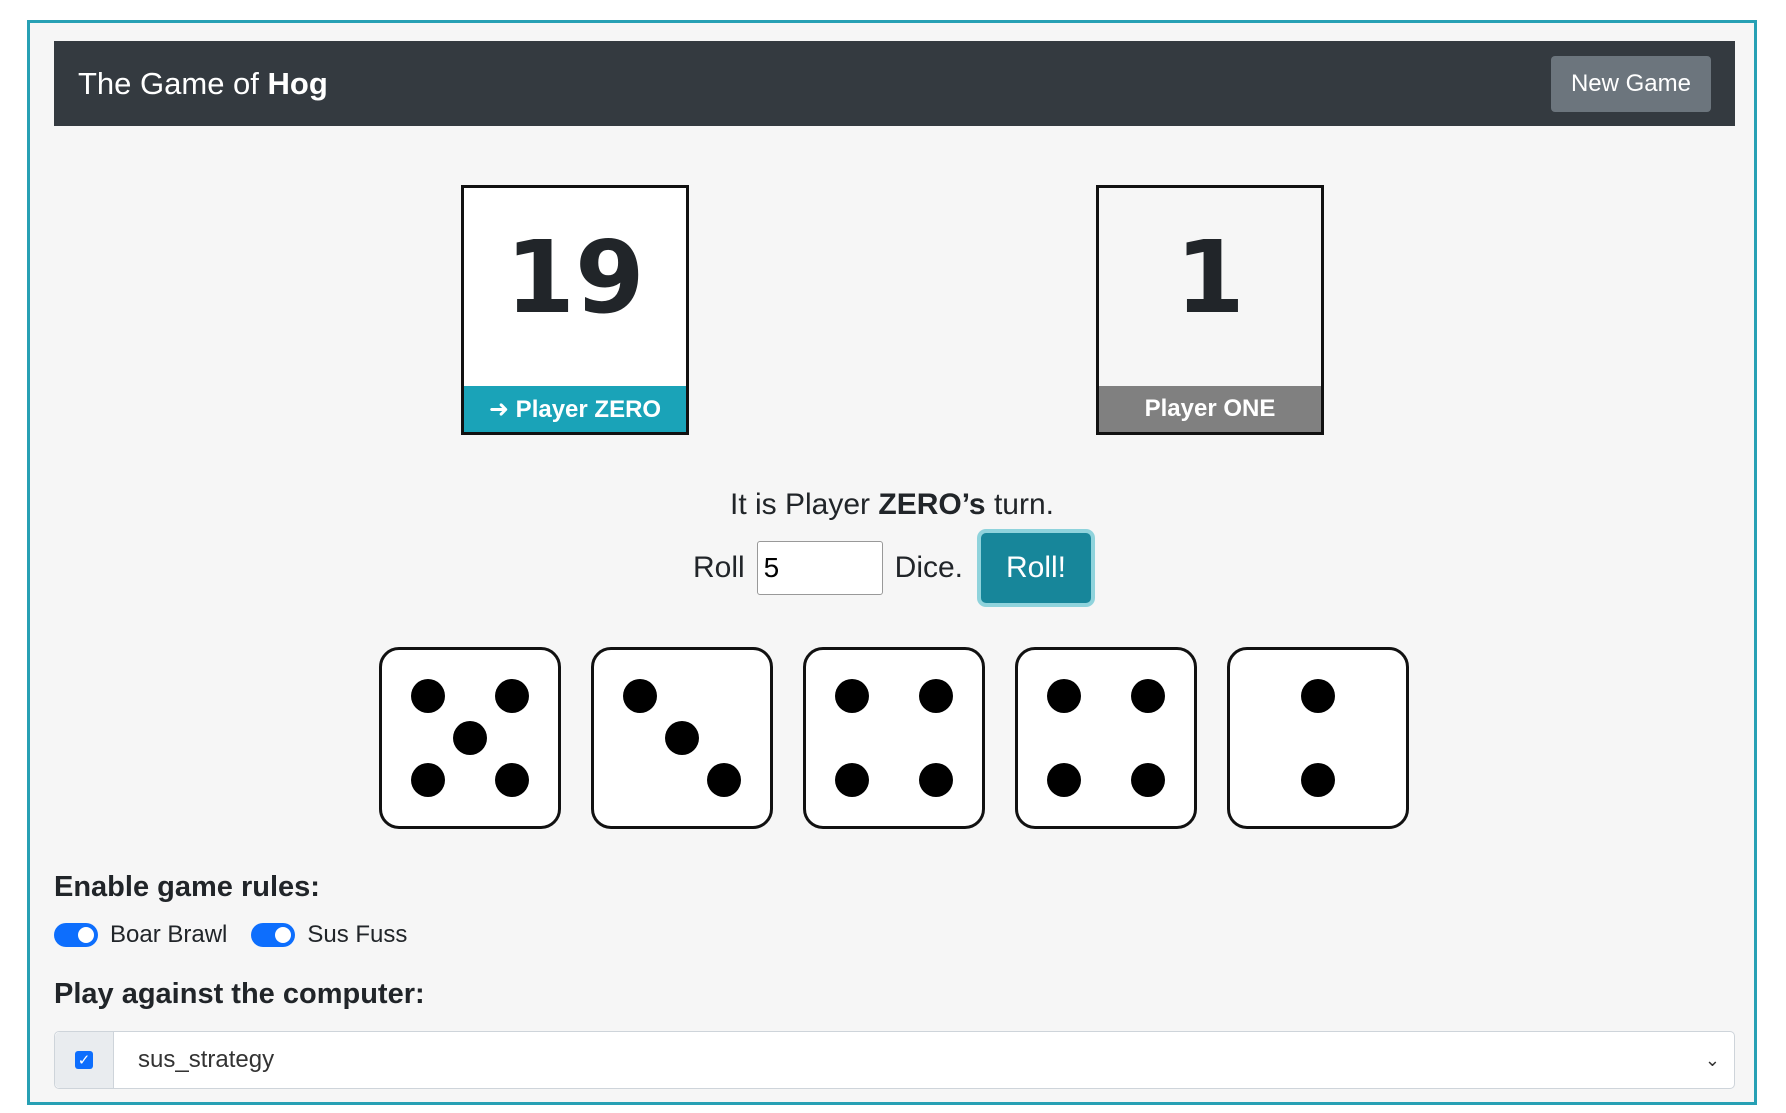 The height and width of the screenshot is (1113, 1786). I want to click on chevron-down-icon: ⌄, so click(1712, 1060).